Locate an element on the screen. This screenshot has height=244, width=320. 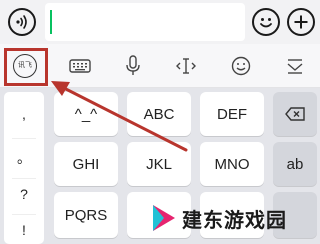
keyboard-icon is located at coordinates (80, 66).